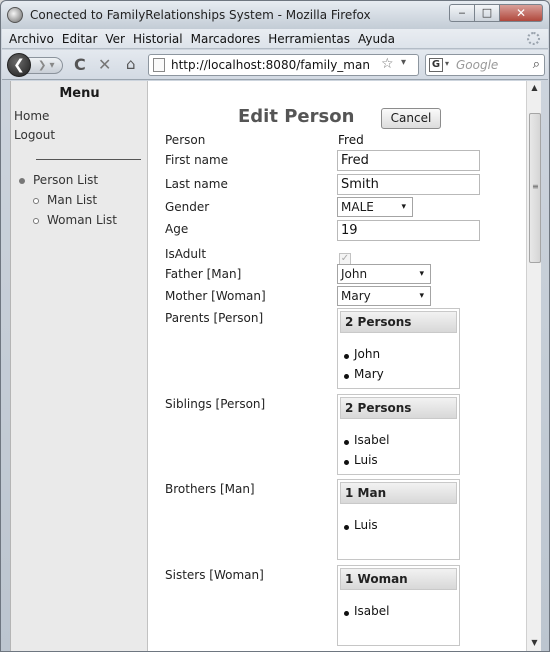 This screenshot has width=550, height=652. I want to click on brothers-list-header: 1 Man, so click(398, 493).